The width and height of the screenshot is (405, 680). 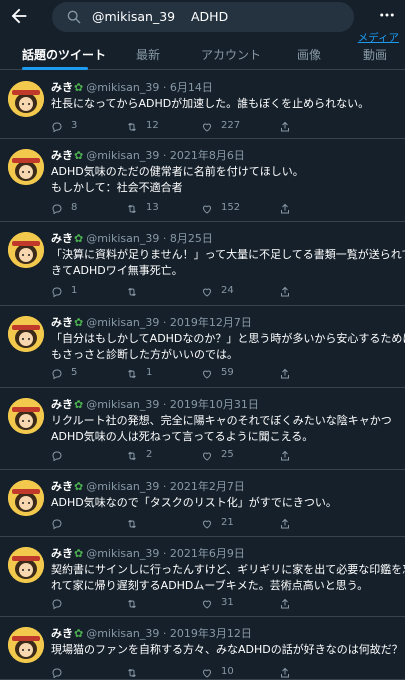 What do you see at coordinates (74, 125) in the screenshot?
I see `reply-count: 3` at bounding box center [74, 125].